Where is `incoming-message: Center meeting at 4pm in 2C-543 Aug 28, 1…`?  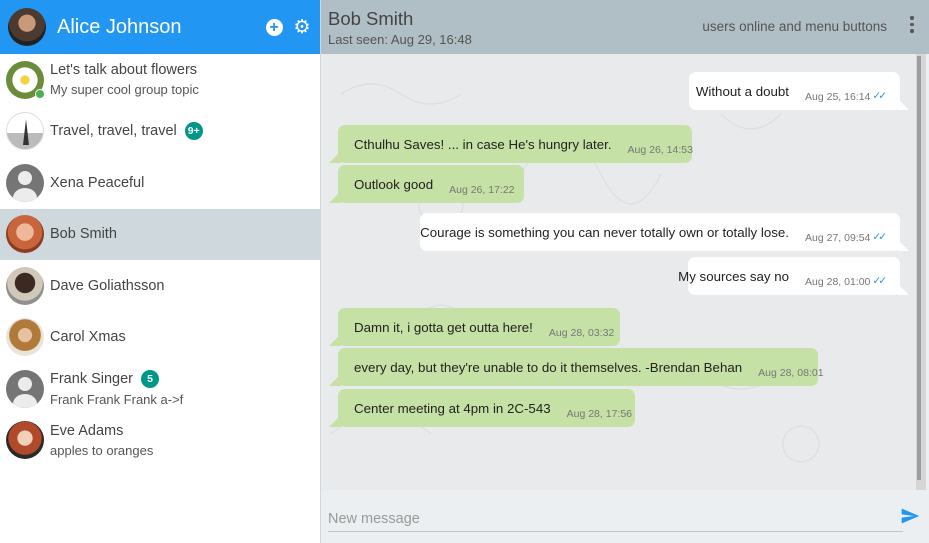 incoming-message: Center meeting at 4pm in 2C-543 Aug 28, 1… is located at coordinates (482, 408).